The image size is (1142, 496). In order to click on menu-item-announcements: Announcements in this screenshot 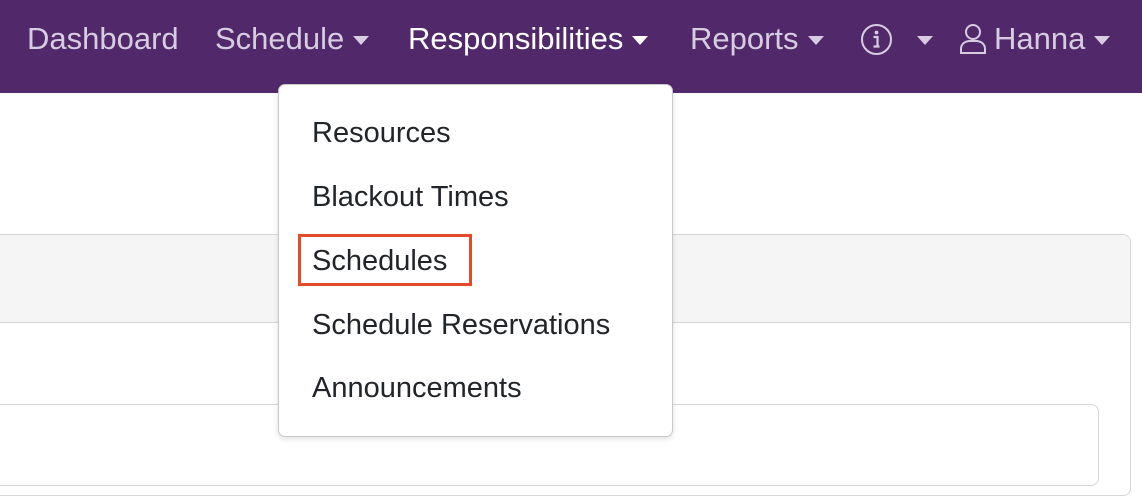, I will do `click(417, 388)`.